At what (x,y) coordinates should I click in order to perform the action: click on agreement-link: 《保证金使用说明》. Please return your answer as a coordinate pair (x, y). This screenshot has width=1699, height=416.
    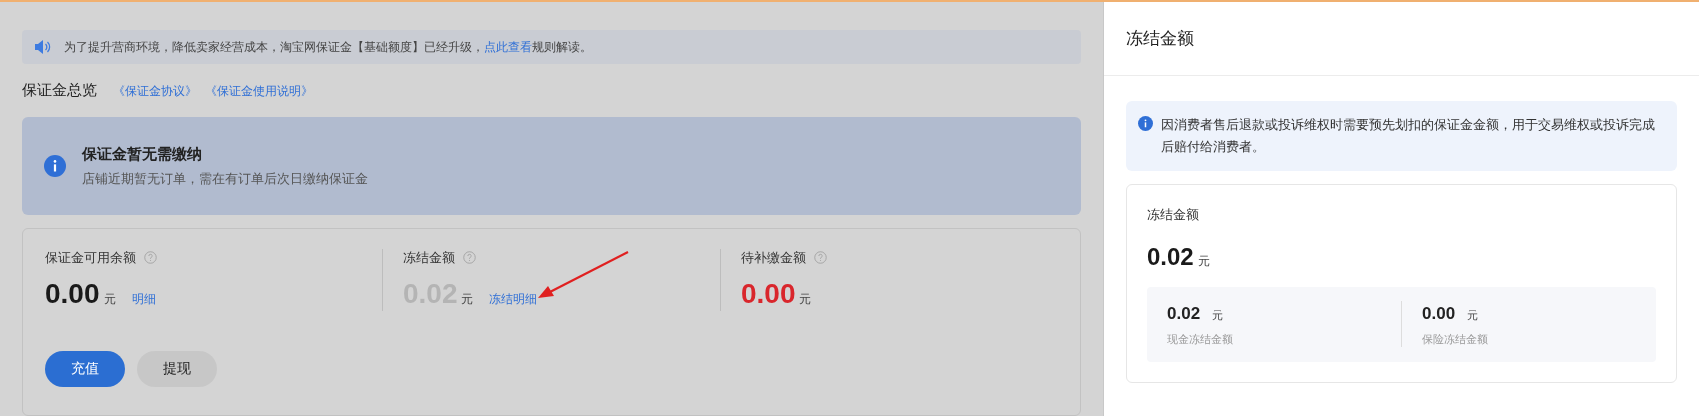
    Looking at the image, I should click on (259, 90).